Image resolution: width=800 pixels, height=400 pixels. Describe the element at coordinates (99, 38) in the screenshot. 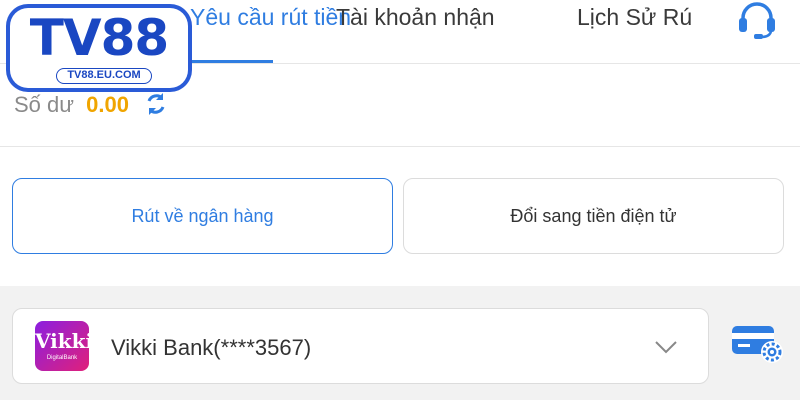

I see `logo-text: TV88` at that location.